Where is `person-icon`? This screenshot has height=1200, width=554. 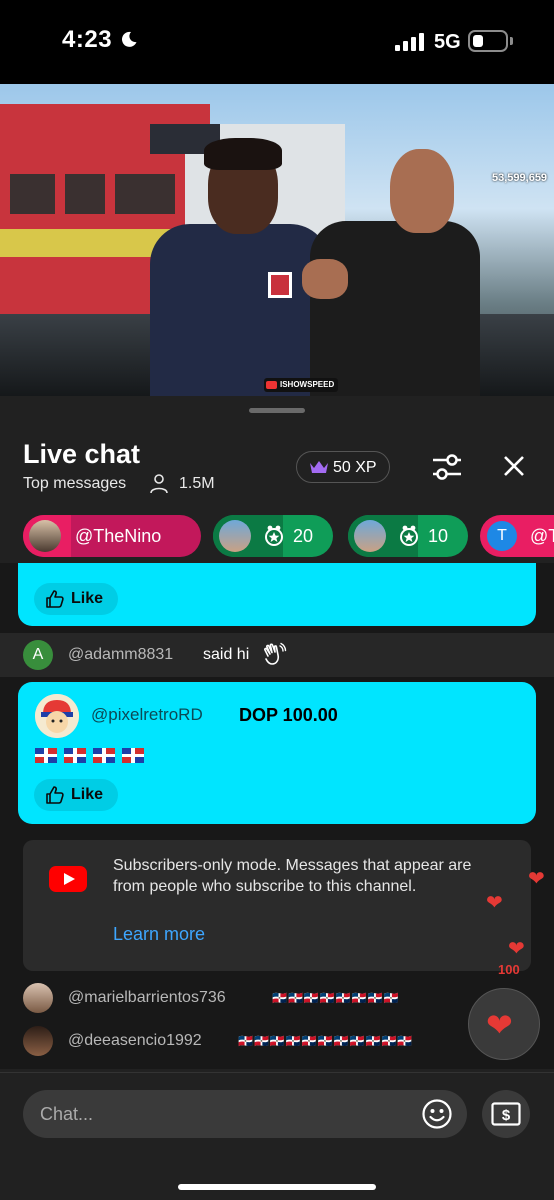
person-icon is located at coordinates (159, 484).